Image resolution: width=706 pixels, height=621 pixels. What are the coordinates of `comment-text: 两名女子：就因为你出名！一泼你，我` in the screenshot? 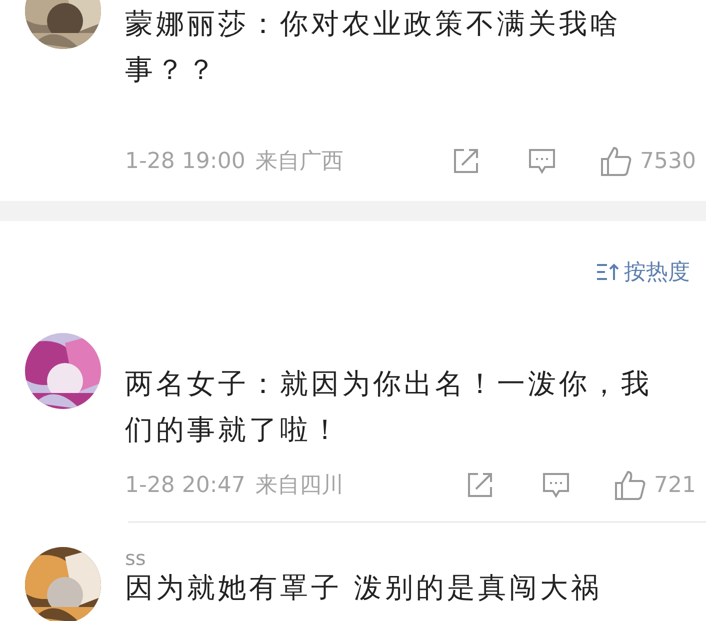 It's located at (389, 384).